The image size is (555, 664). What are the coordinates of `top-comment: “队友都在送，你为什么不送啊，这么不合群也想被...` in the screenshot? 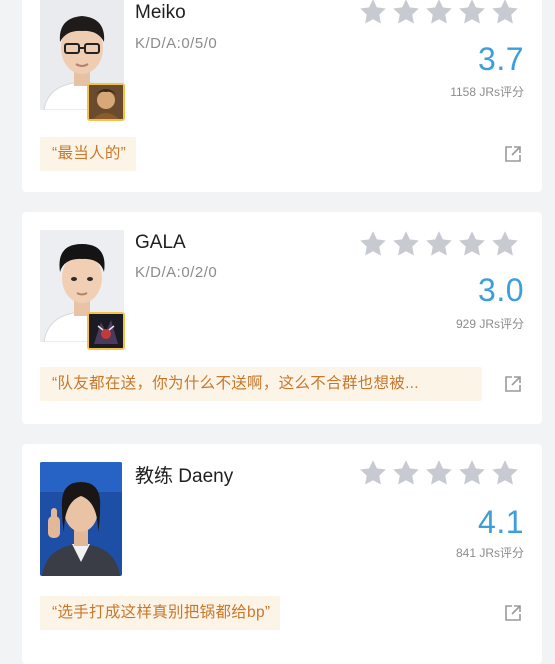 It's located at (261, 384).